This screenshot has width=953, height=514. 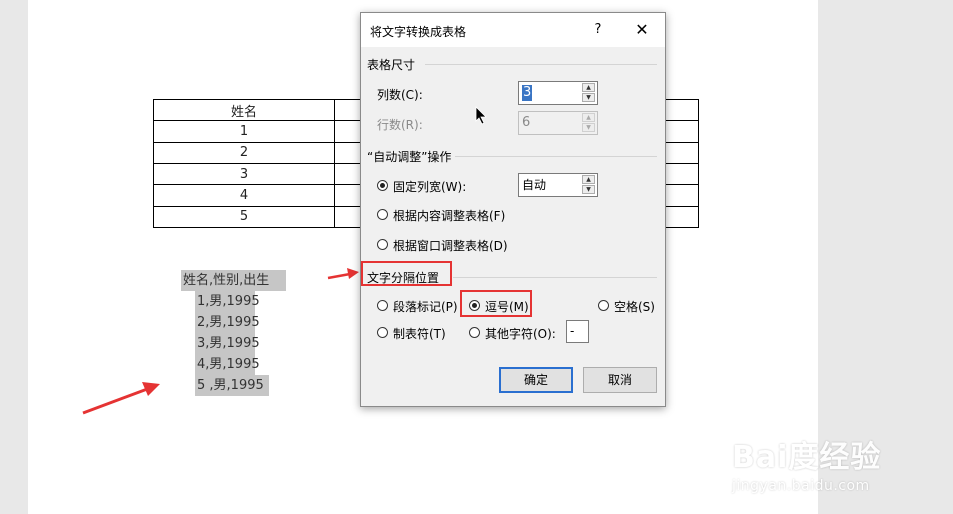 What do you see at coordinates (425, 306) in the screenshot?
I see `paragraph-mark-label: 段落标记(P)` at bounding box center [425, 306].